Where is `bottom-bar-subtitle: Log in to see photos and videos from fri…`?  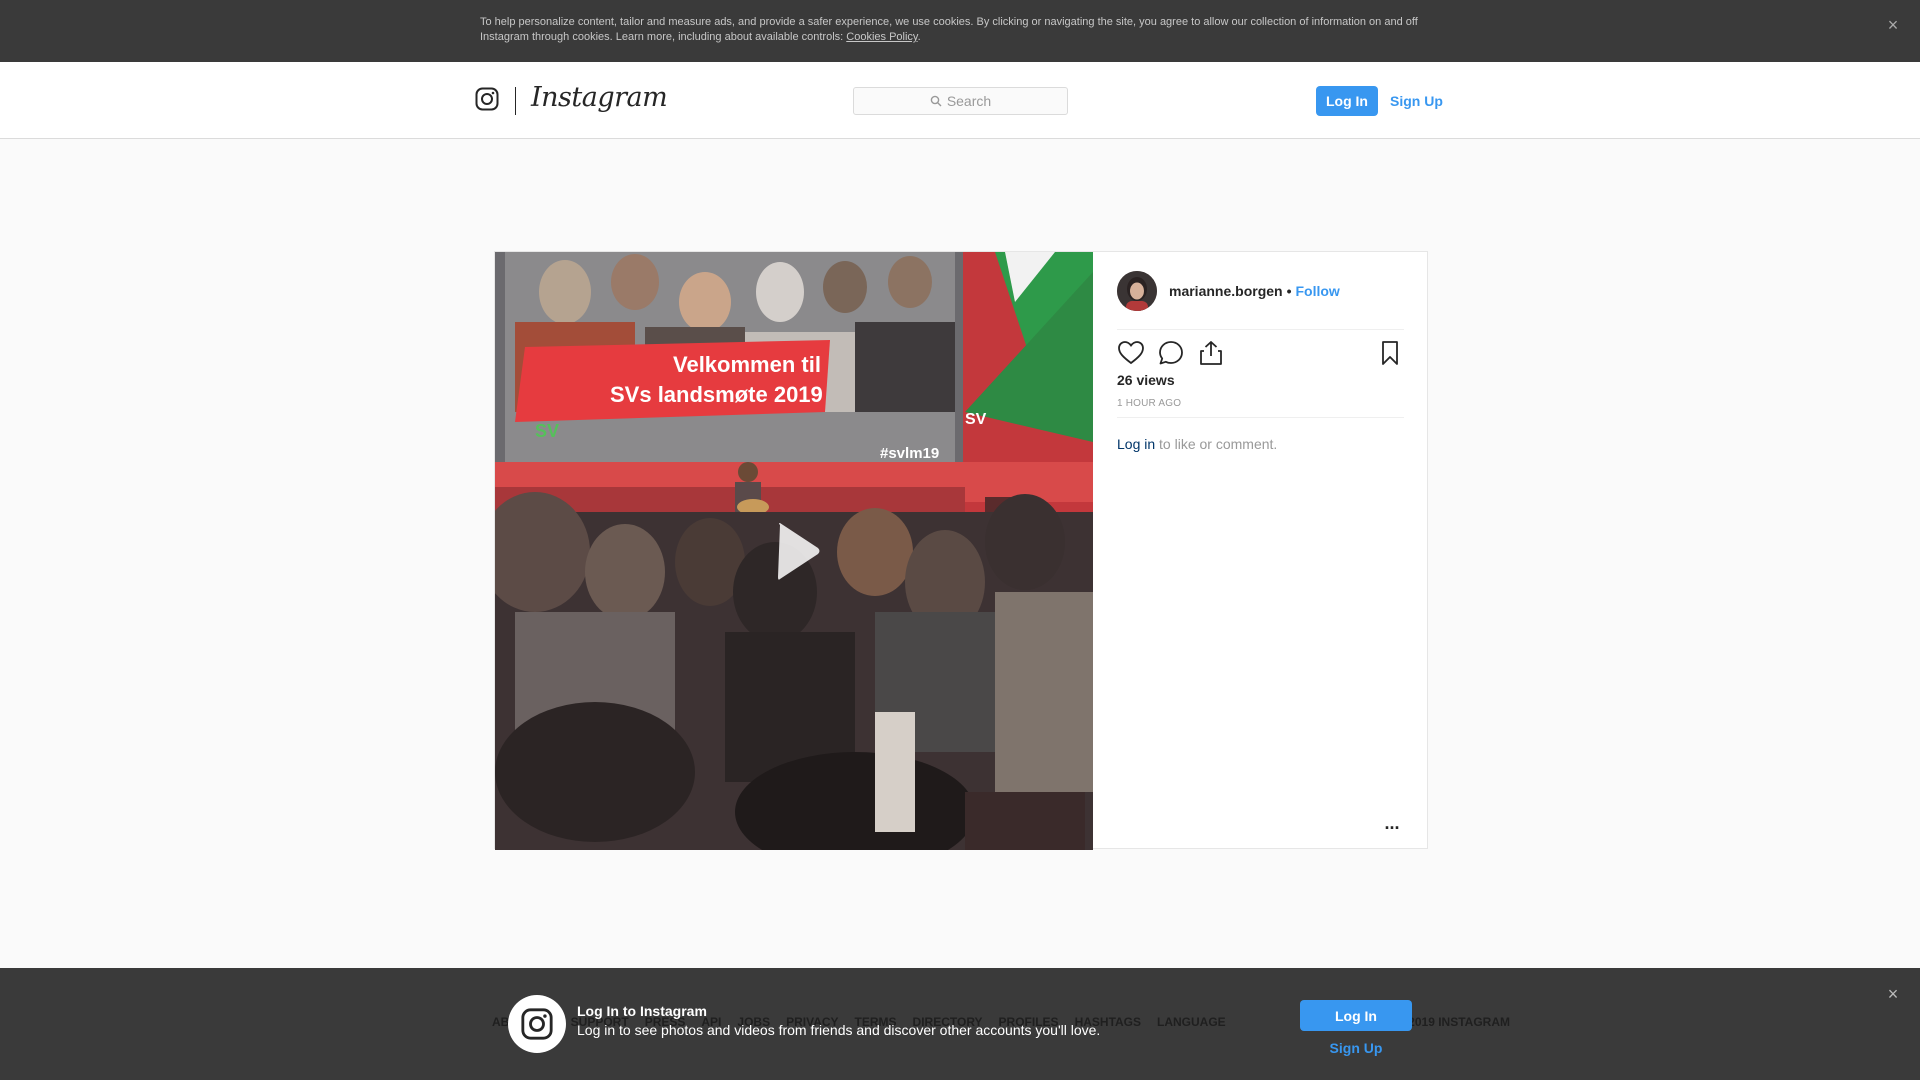 bottom-bar-subtitle: Log in to see photos and videos from fri… is located at coordinates (839, 1030).